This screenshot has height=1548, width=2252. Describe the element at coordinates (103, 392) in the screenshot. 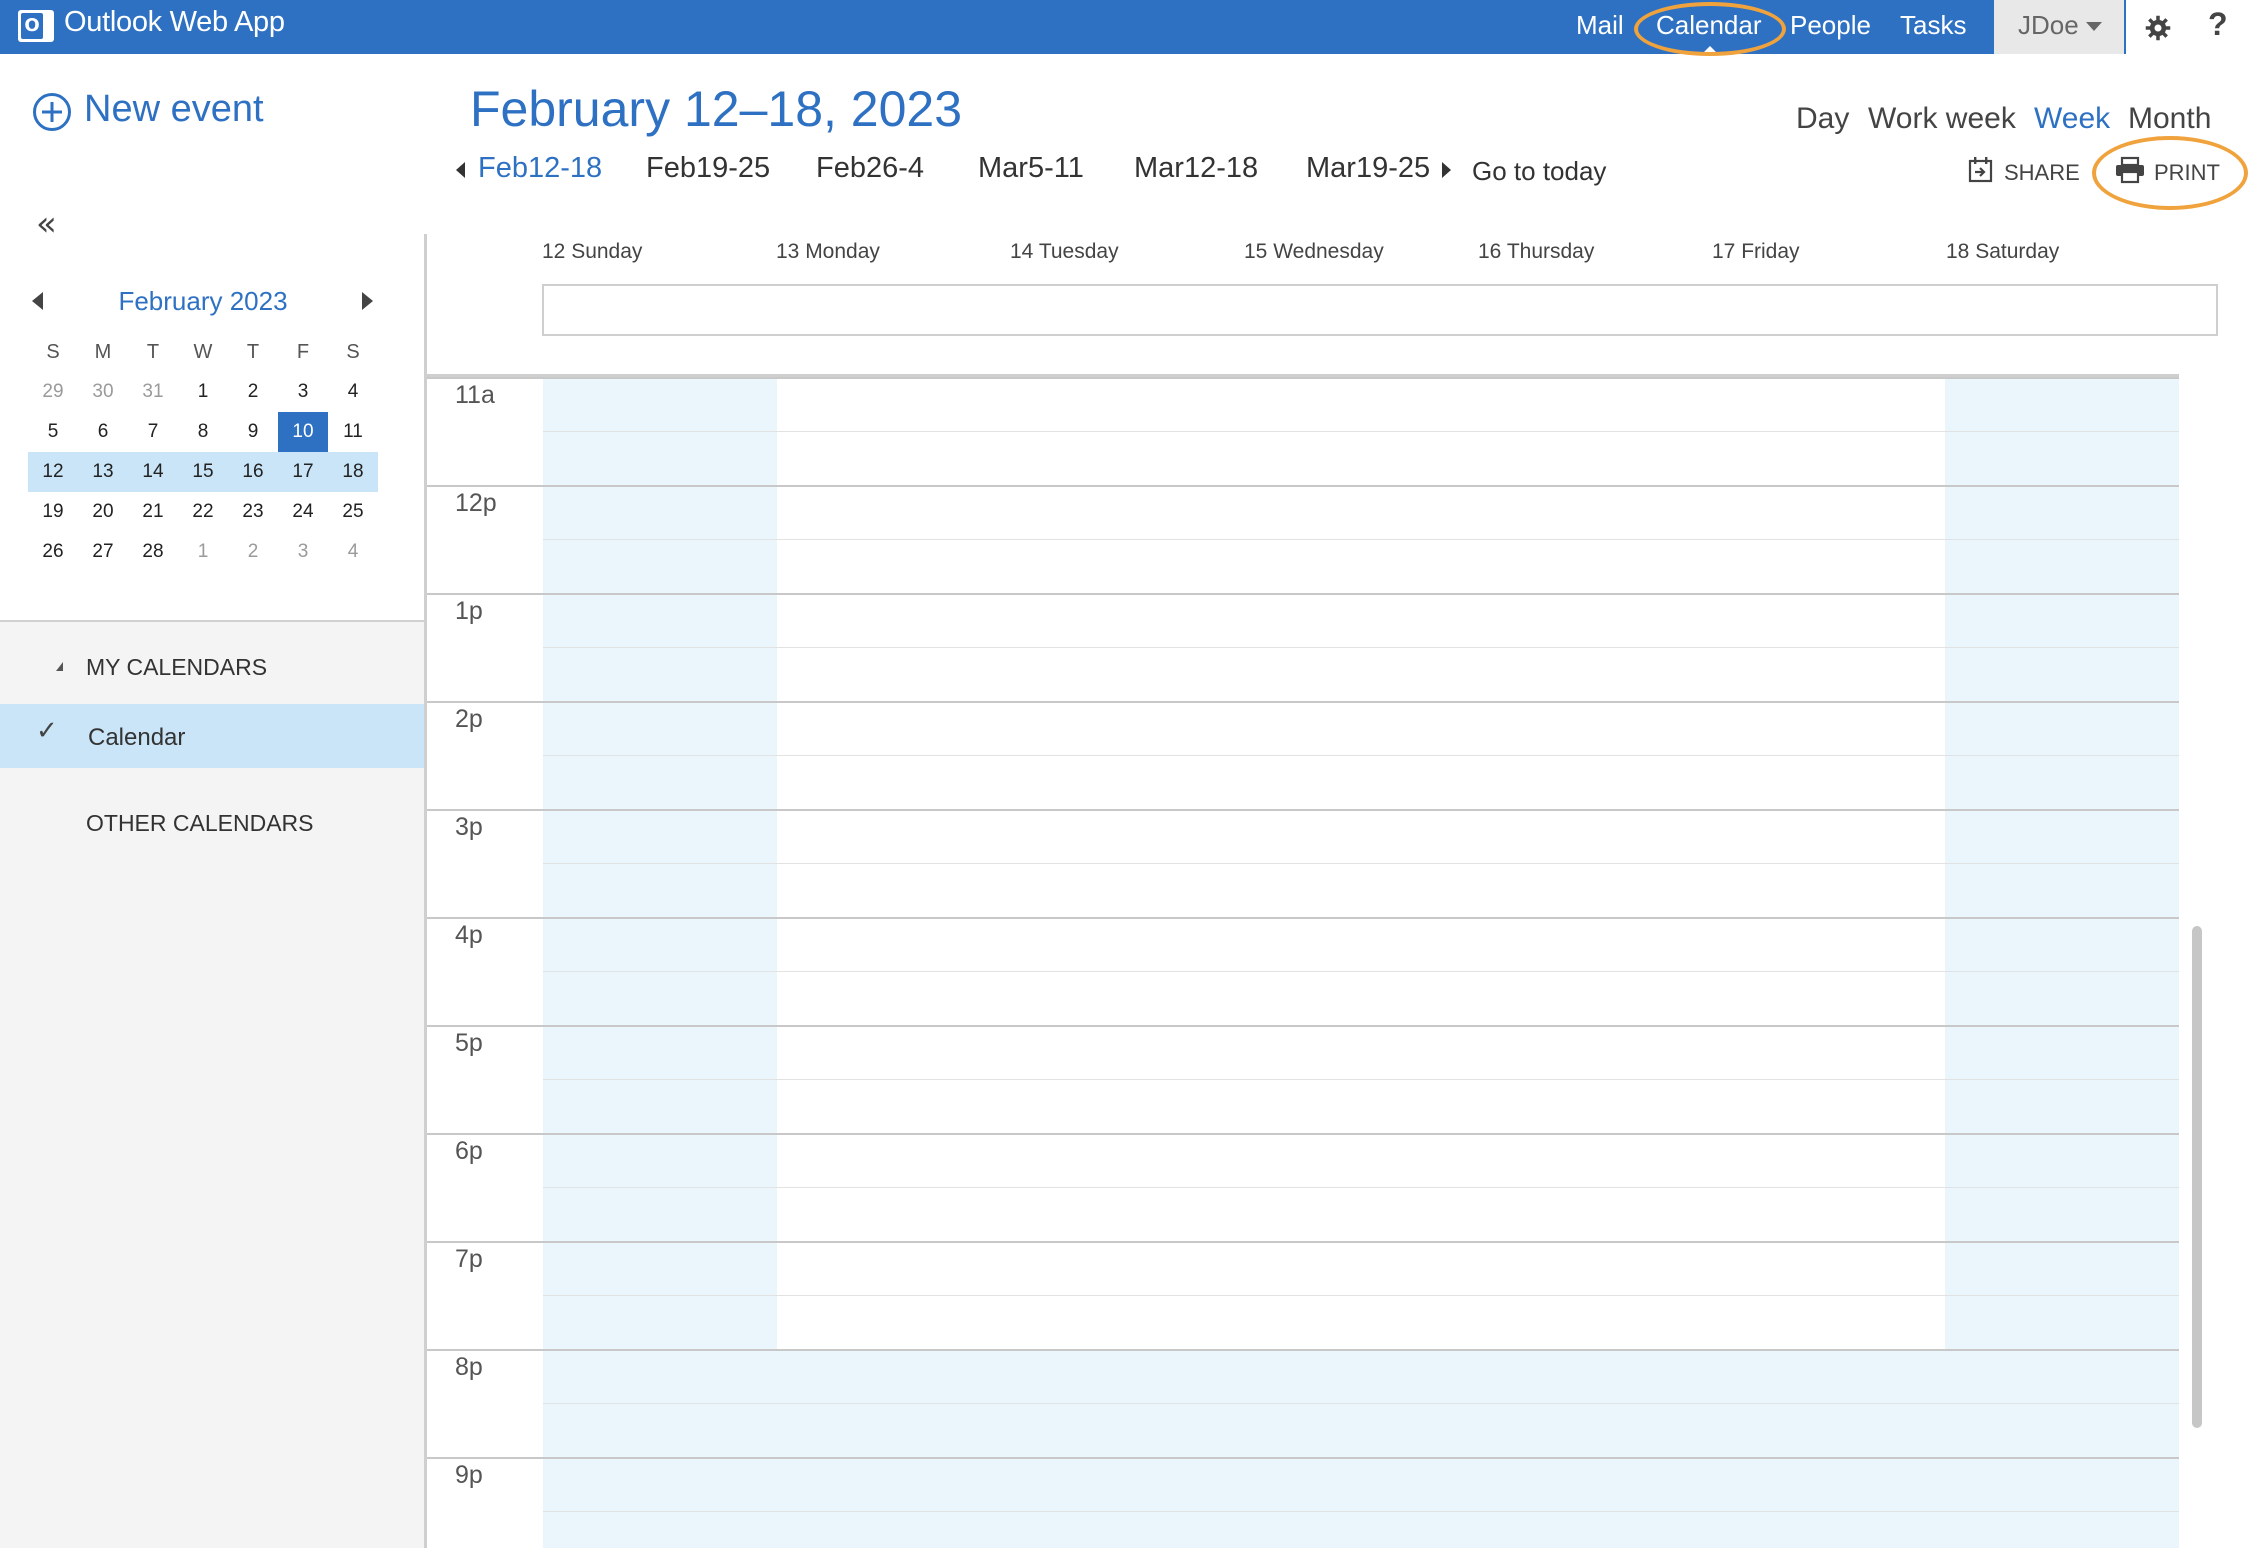

I see `mini-day: 30` at that location.